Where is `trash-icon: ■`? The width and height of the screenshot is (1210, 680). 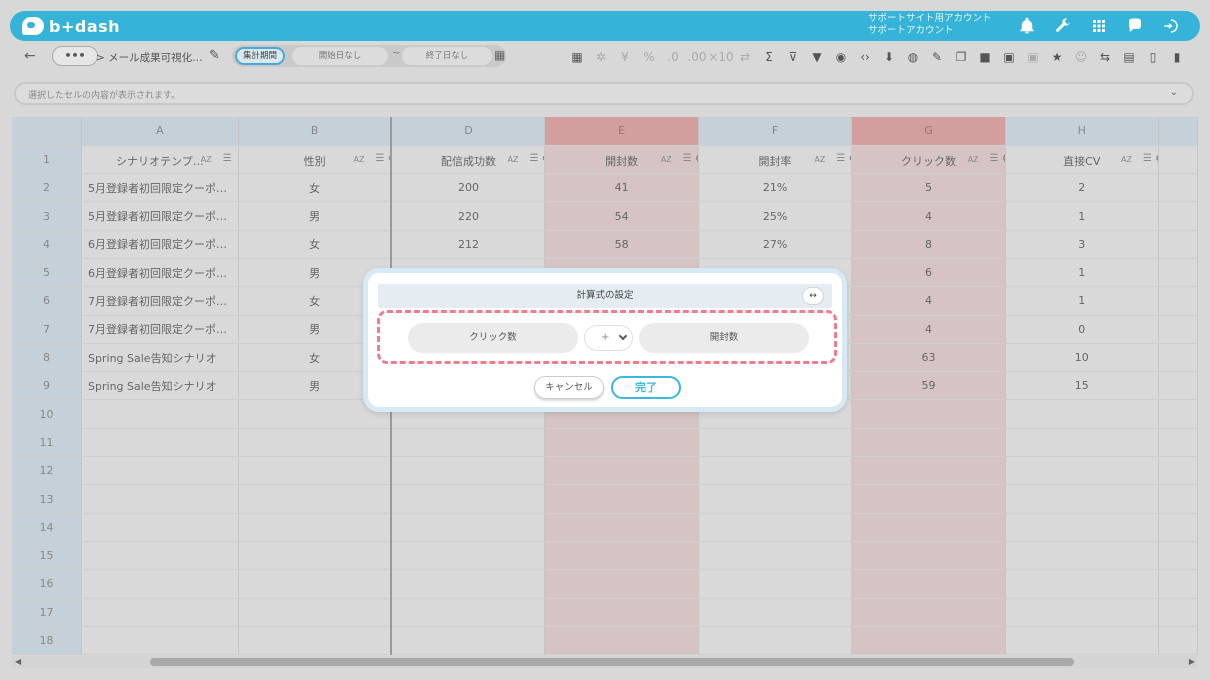 trash-icon: ■ is located at coordinates (985, 57).